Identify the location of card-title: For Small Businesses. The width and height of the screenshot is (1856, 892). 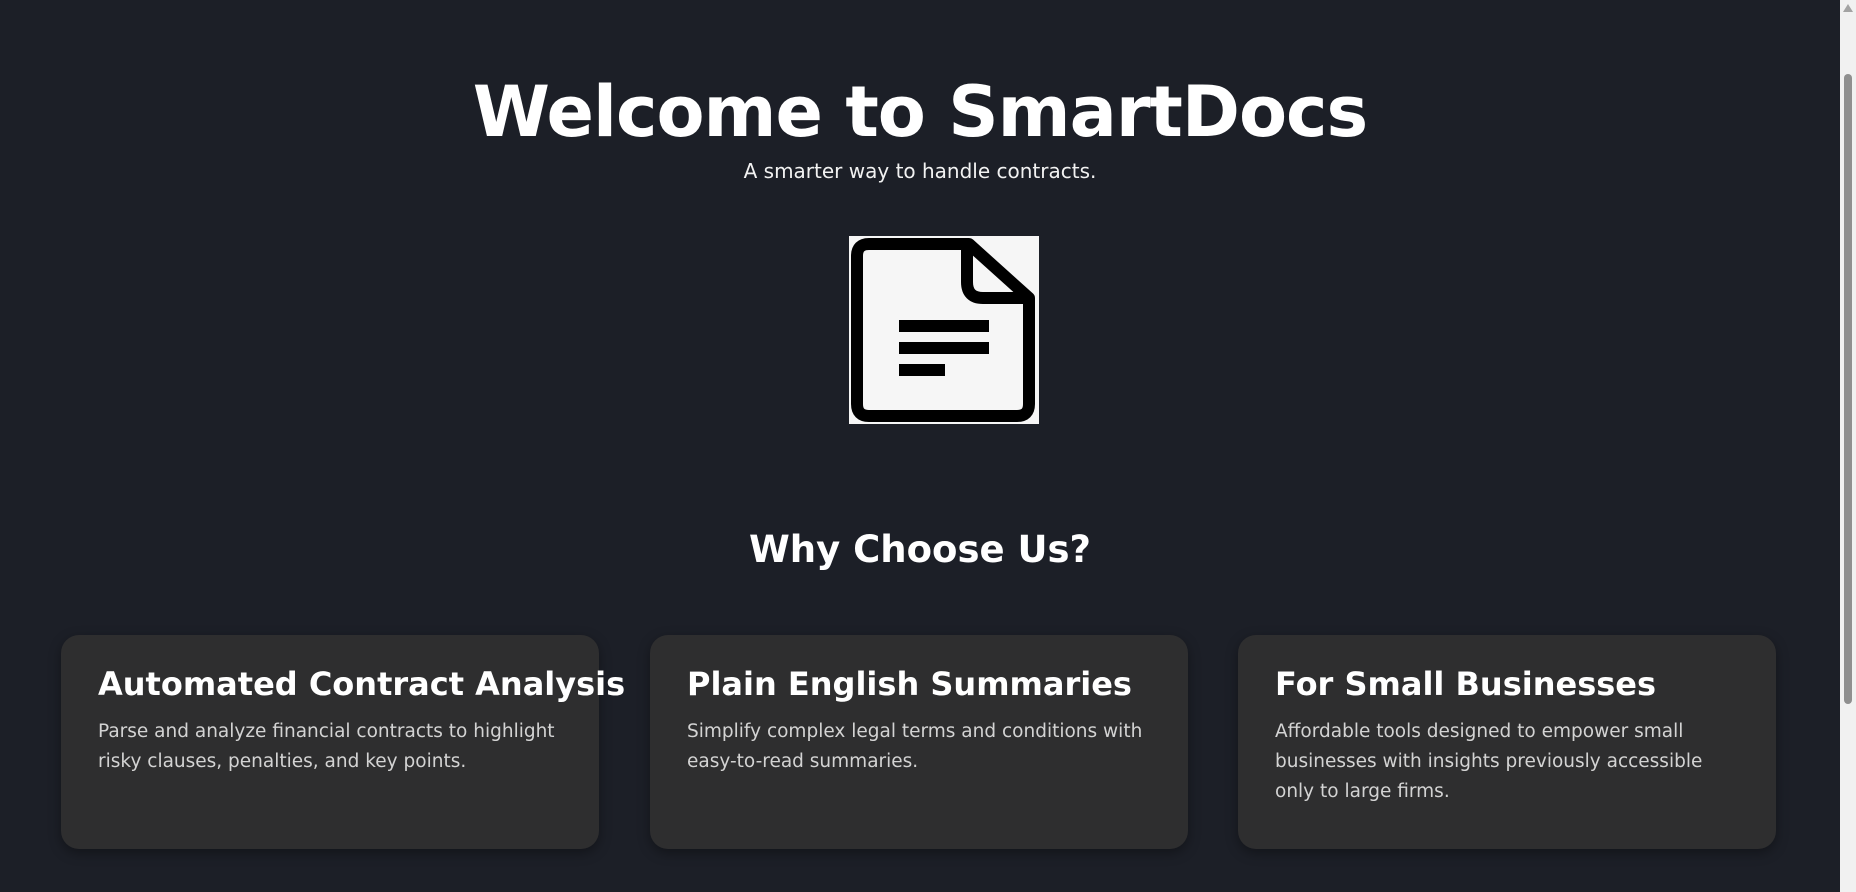
(1466, 684).